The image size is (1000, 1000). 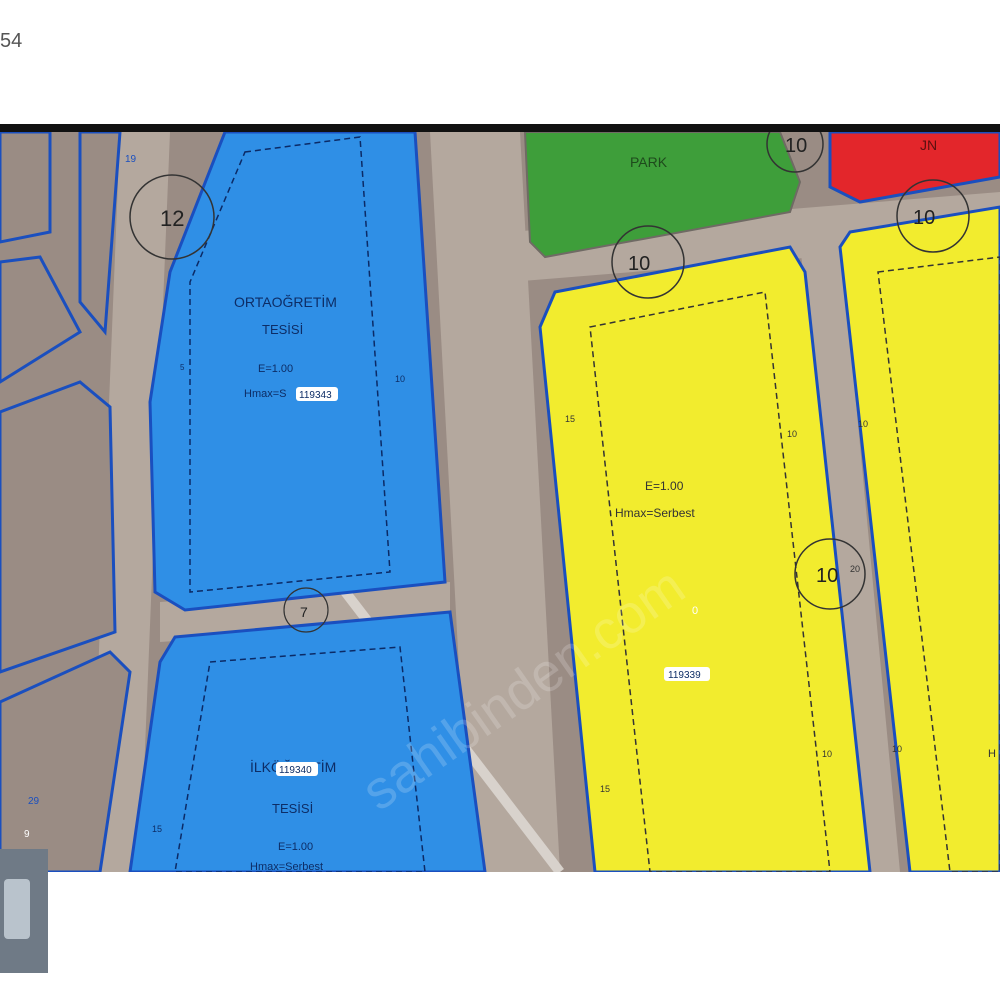 What do you see at coordinates (295, 847) in the screenshot?
I see `primary-school-emsal: E=1.00` at bounding box center [295, 847].